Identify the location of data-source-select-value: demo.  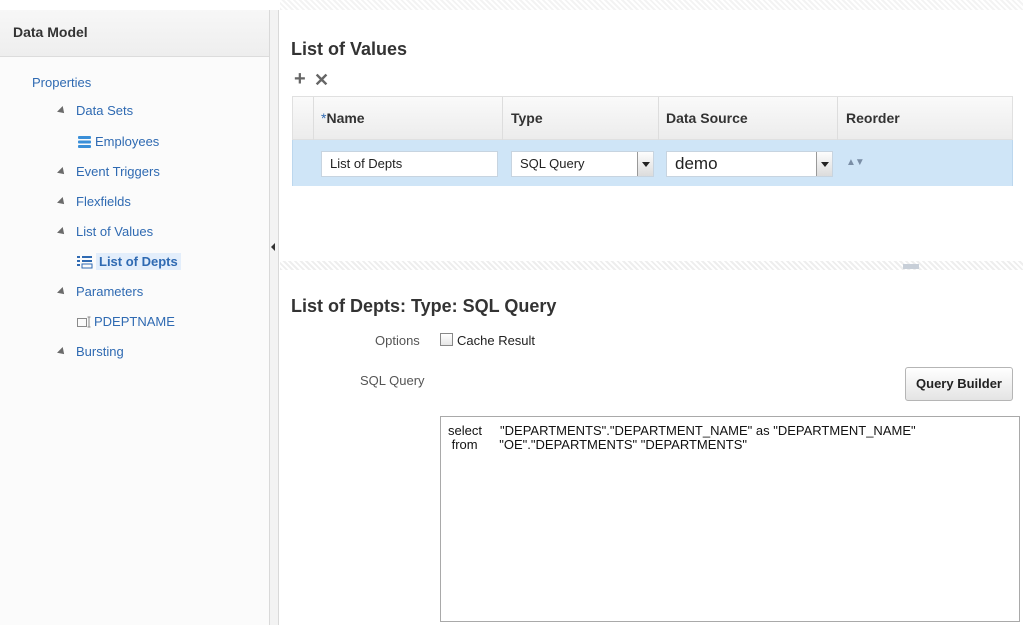
(696, 163).